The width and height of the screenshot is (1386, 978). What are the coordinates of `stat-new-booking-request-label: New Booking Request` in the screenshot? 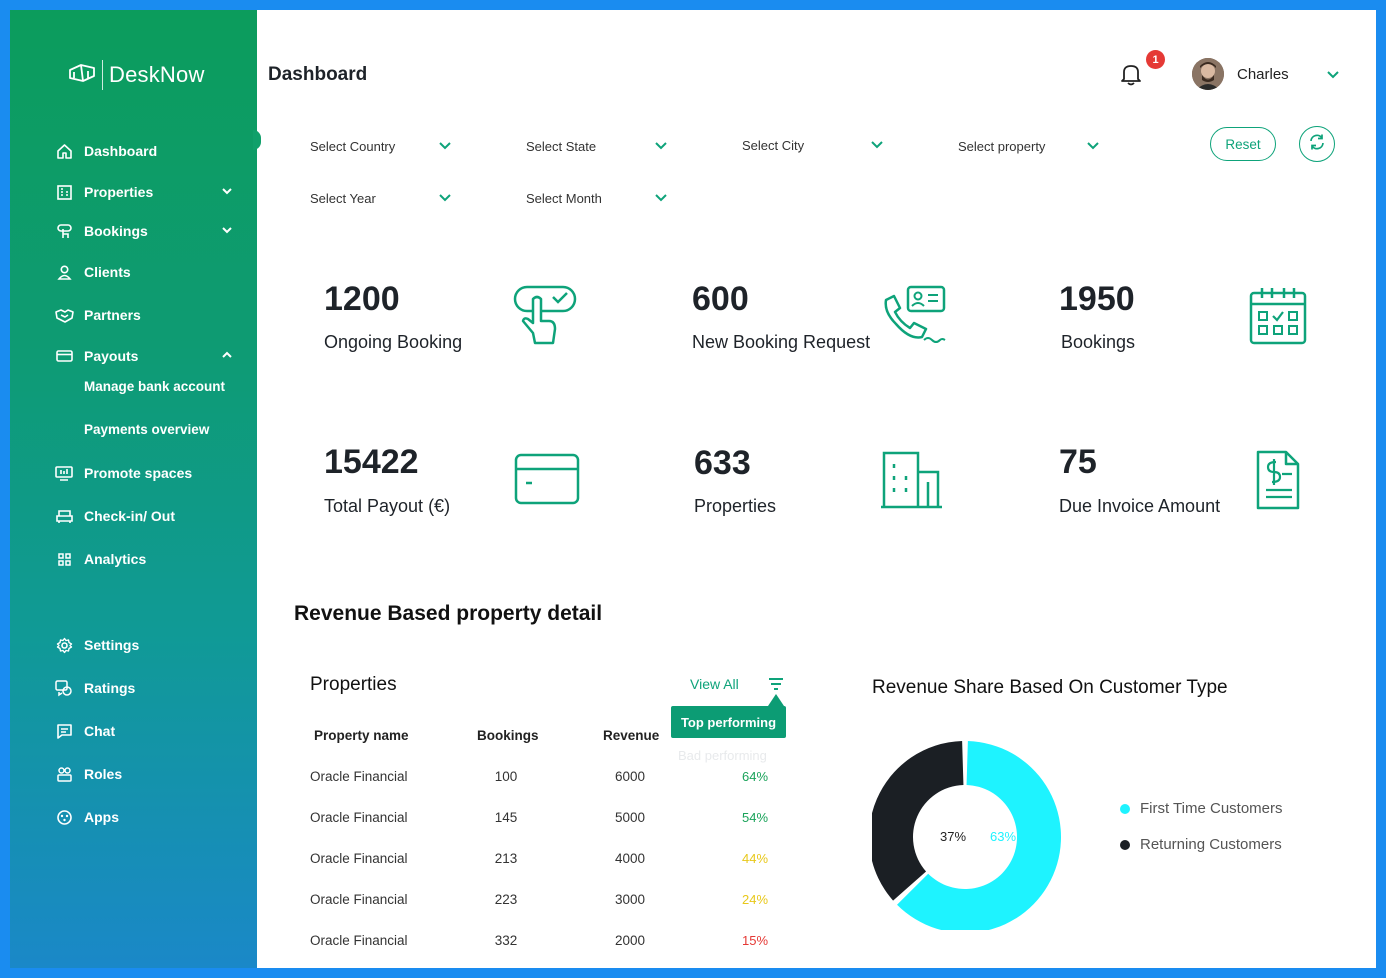 It's located at (781, 342).